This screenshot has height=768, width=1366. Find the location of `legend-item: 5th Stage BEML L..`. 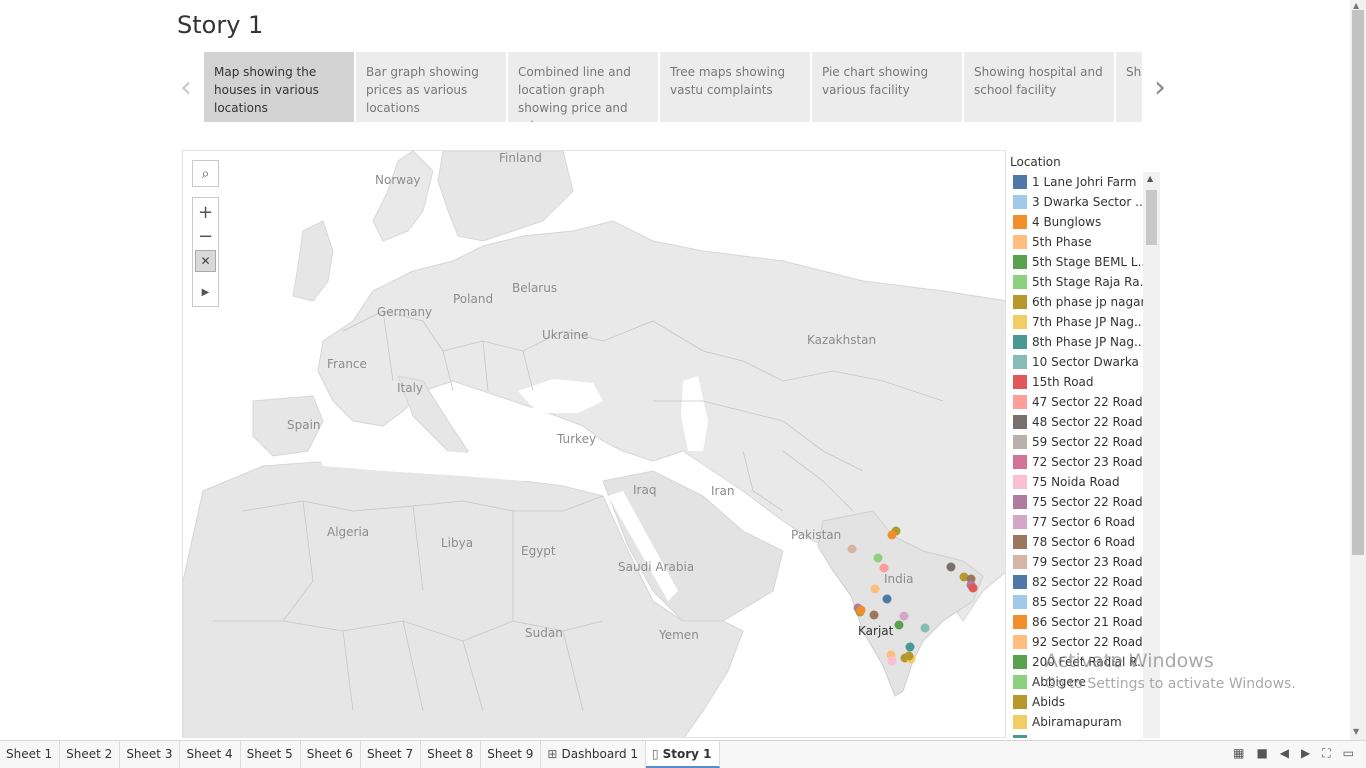

legend-item: 5th Stage BEML L.. is located at coordinates (1078, 262).